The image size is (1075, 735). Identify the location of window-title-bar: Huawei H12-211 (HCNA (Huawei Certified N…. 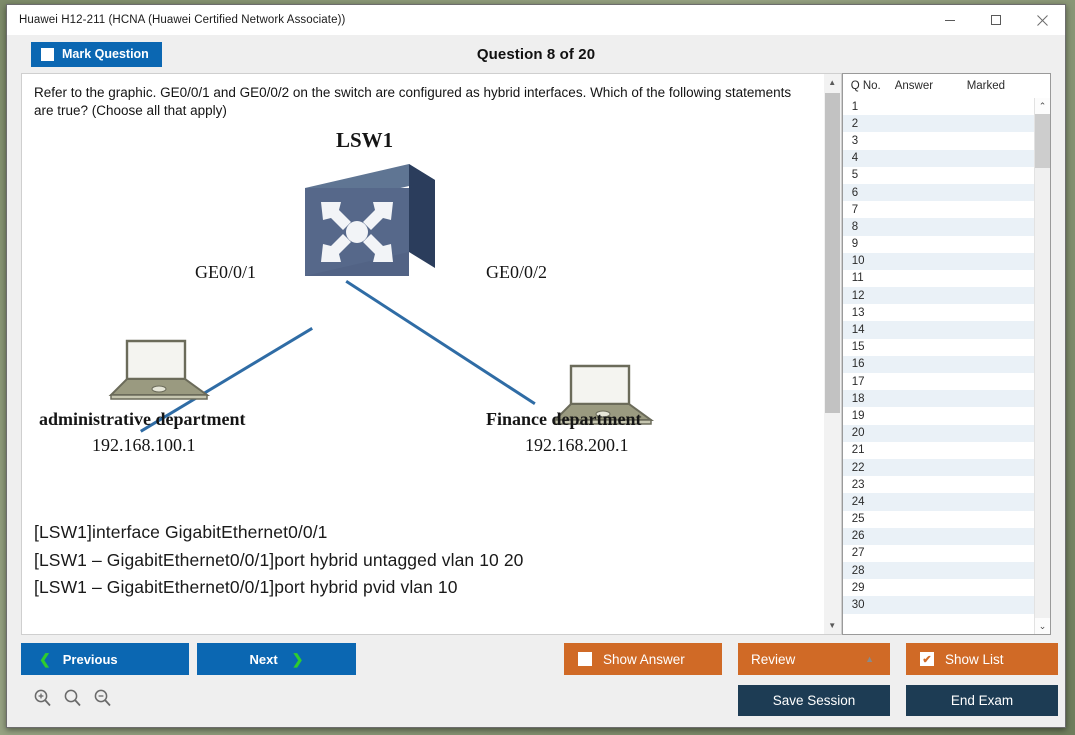
(536, 20).